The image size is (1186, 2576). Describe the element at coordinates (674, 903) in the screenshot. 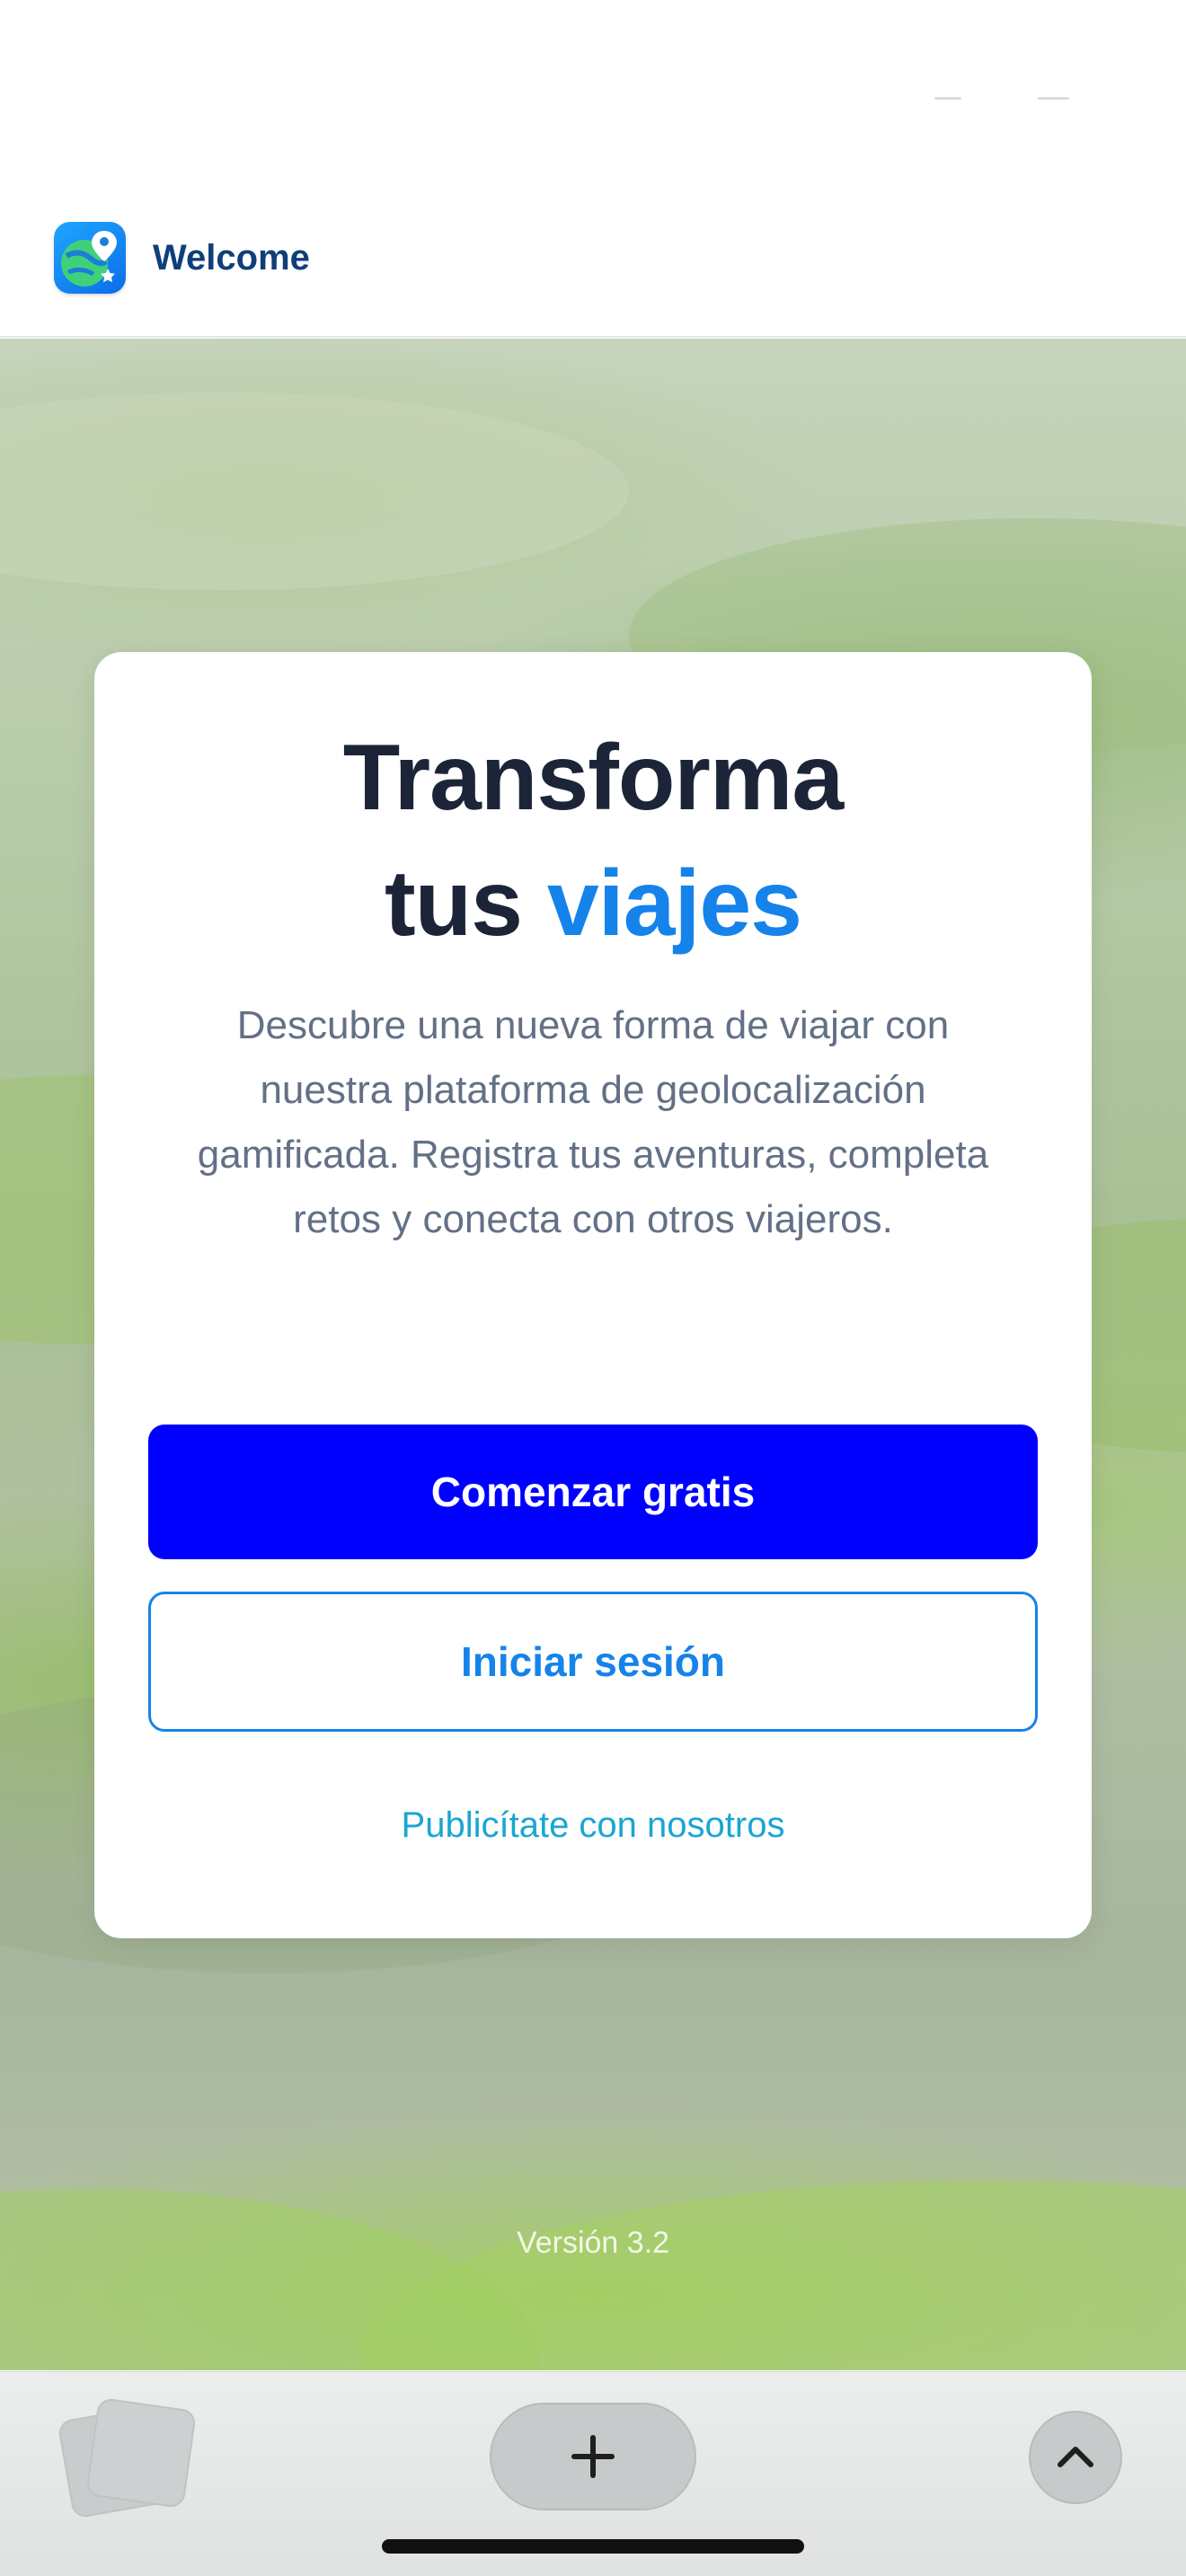

I see `headline-accent-word: viajes` at that location.